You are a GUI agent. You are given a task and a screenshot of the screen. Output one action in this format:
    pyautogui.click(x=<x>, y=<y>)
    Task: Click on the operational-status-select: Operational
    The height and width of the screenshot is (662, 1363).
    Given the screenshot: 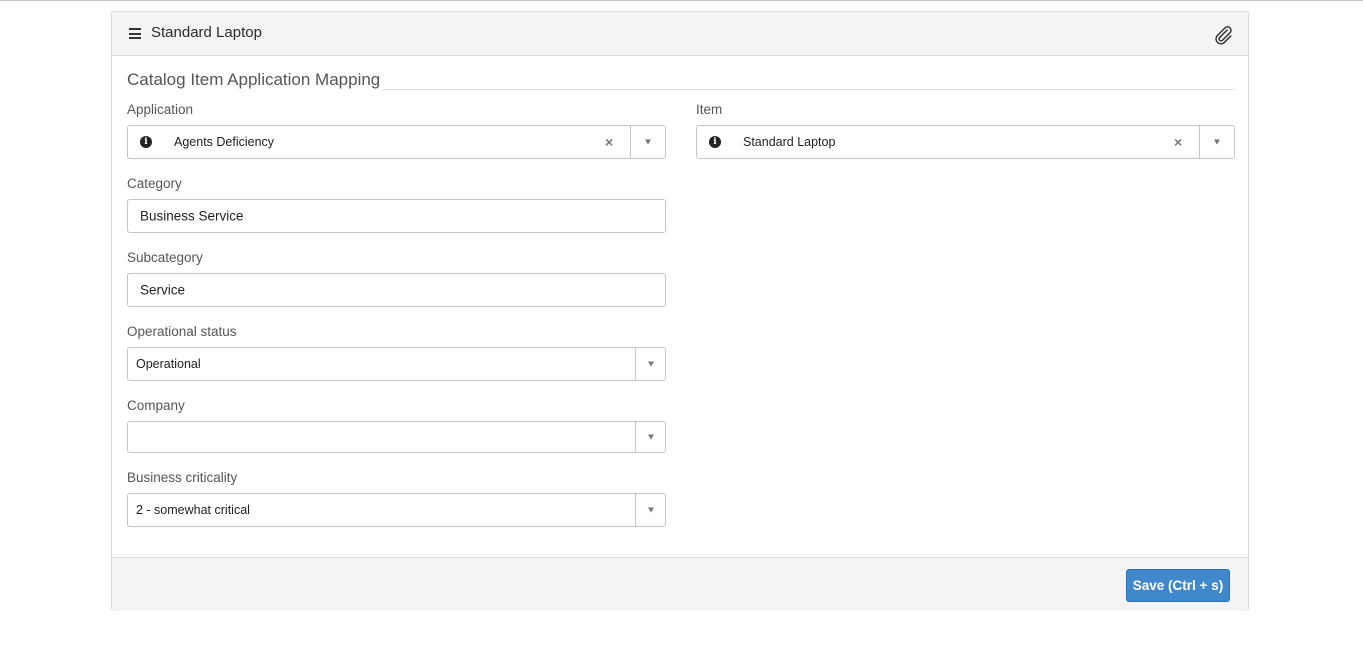 What is the action you would take?
    pyautogui.click(x=396, y=364)
    